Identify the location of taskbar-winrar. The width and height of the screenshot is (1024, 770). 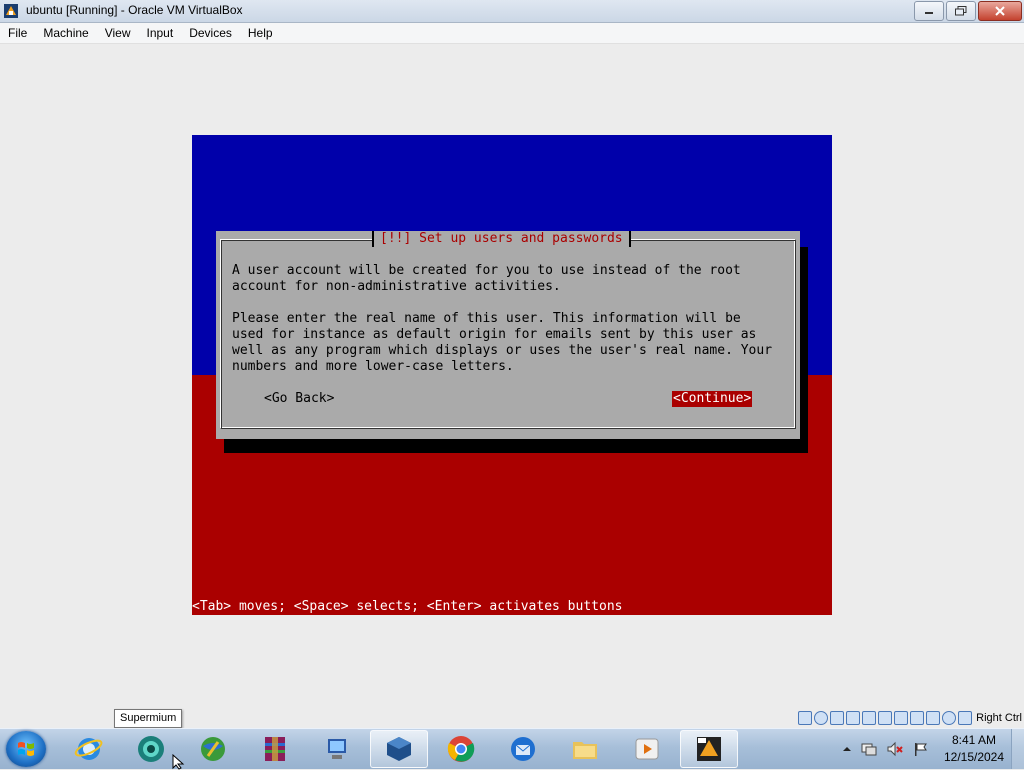
(275, 749).